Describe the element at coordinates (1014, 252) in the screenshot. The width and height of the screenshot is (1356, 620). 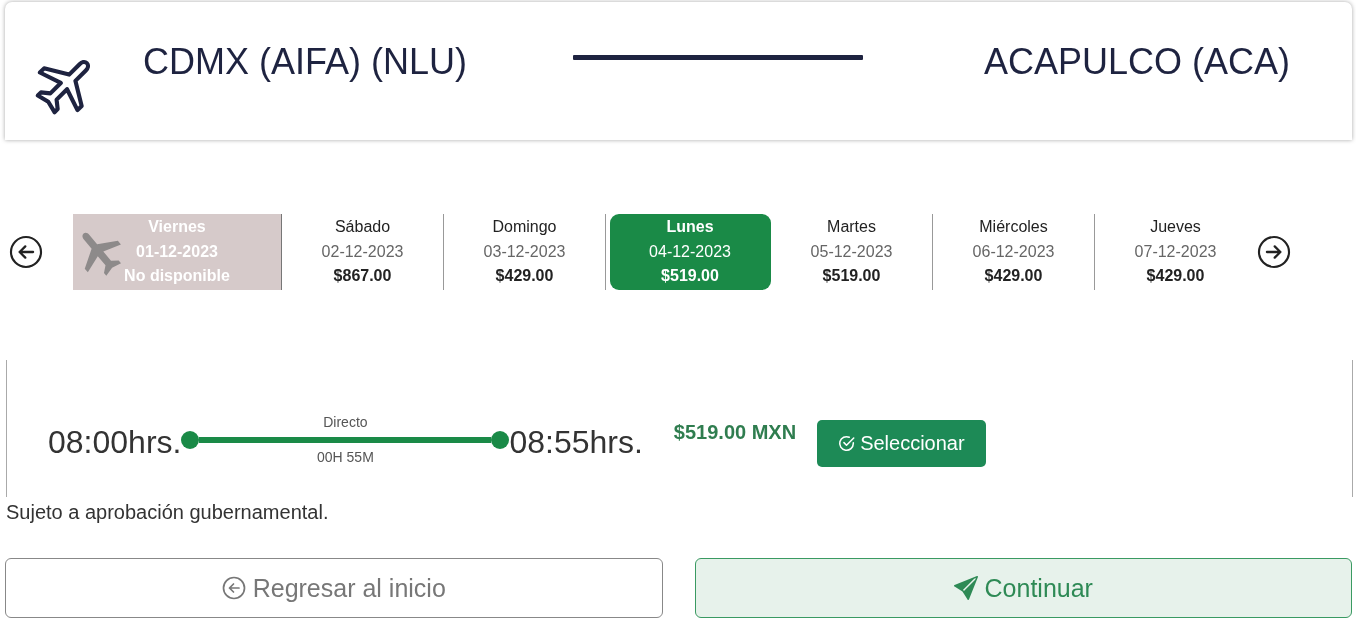
I see `date-tab: Miércoles 06-12-2023 $429.00` at that location.